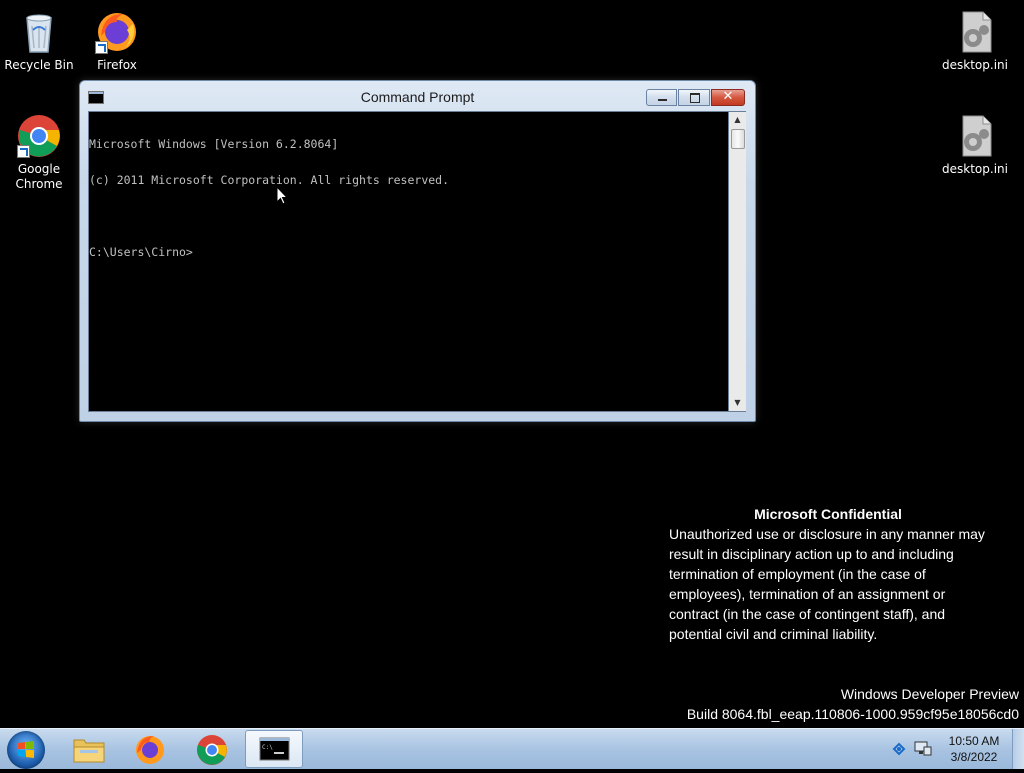  Describe the element at coordinates (39, 32) in the screenshot. I see `recycle-bin-icon` at that location.